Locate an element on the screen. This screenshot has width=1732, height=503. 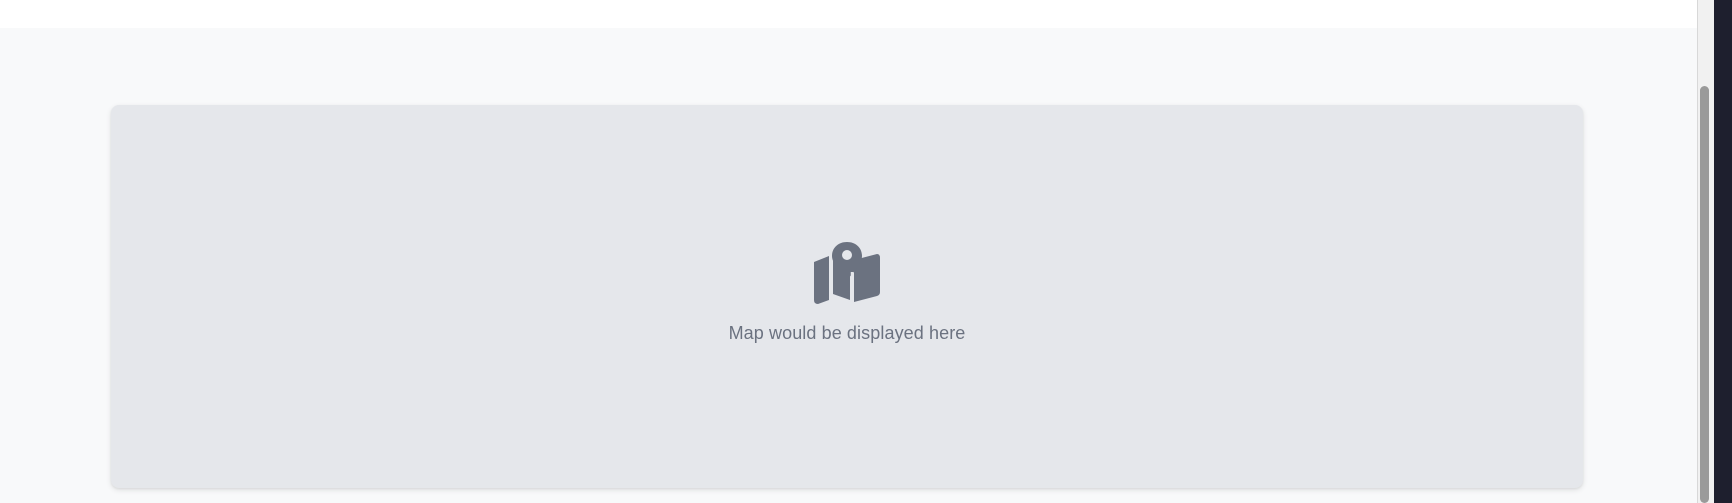
map-location-icon is located at coordinates (847, 273).